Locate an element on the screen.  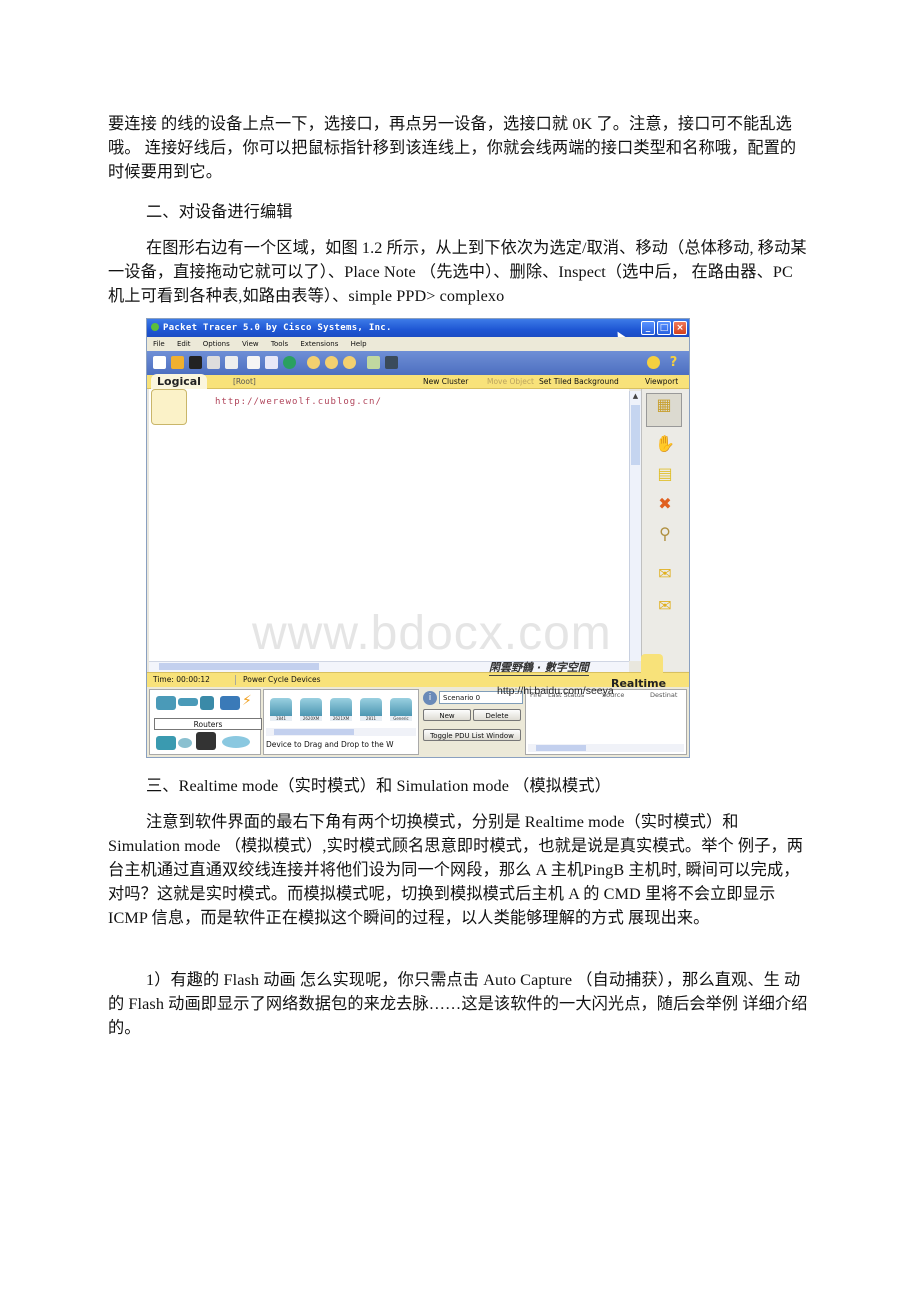
pdu-list-pane: Fire Last Status Source Destinat is located at coordinates (606, 722).